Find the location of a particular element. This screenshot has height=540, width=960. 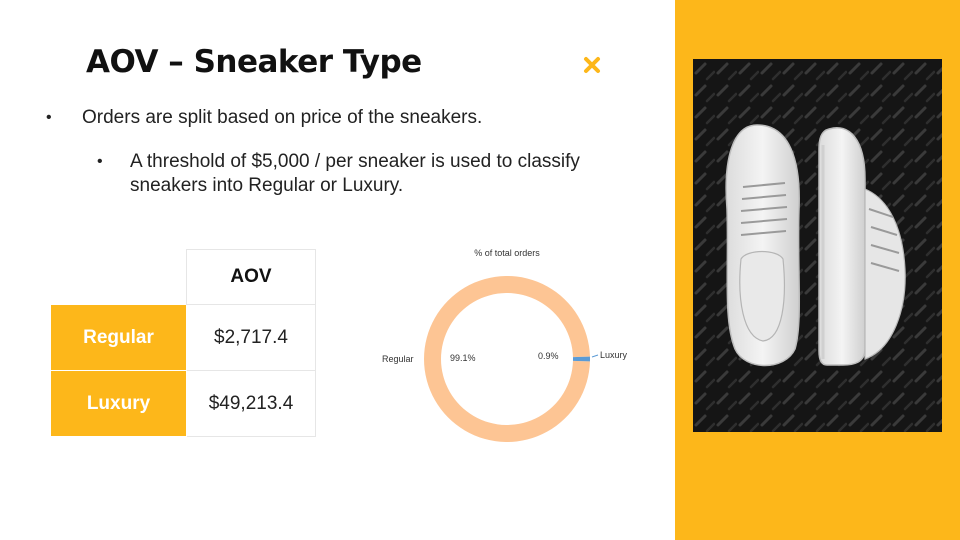

table-header-row: AOV is located at coordinates (183, 277).